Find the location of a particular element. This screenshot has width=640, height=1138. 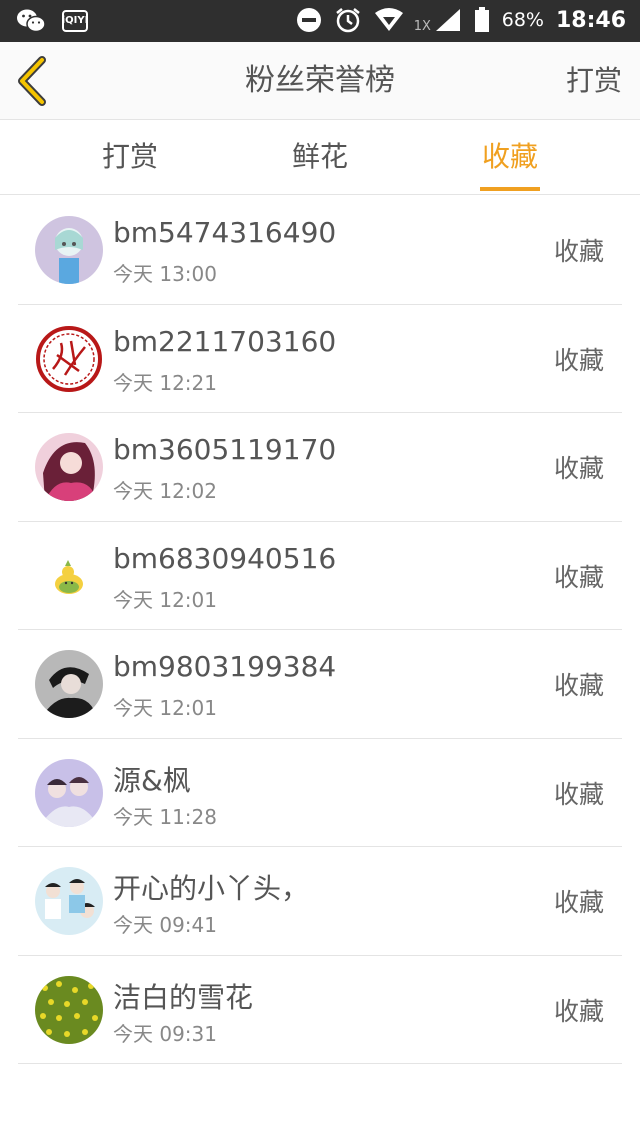

wechat-icon is located at coordinates (31, 21).